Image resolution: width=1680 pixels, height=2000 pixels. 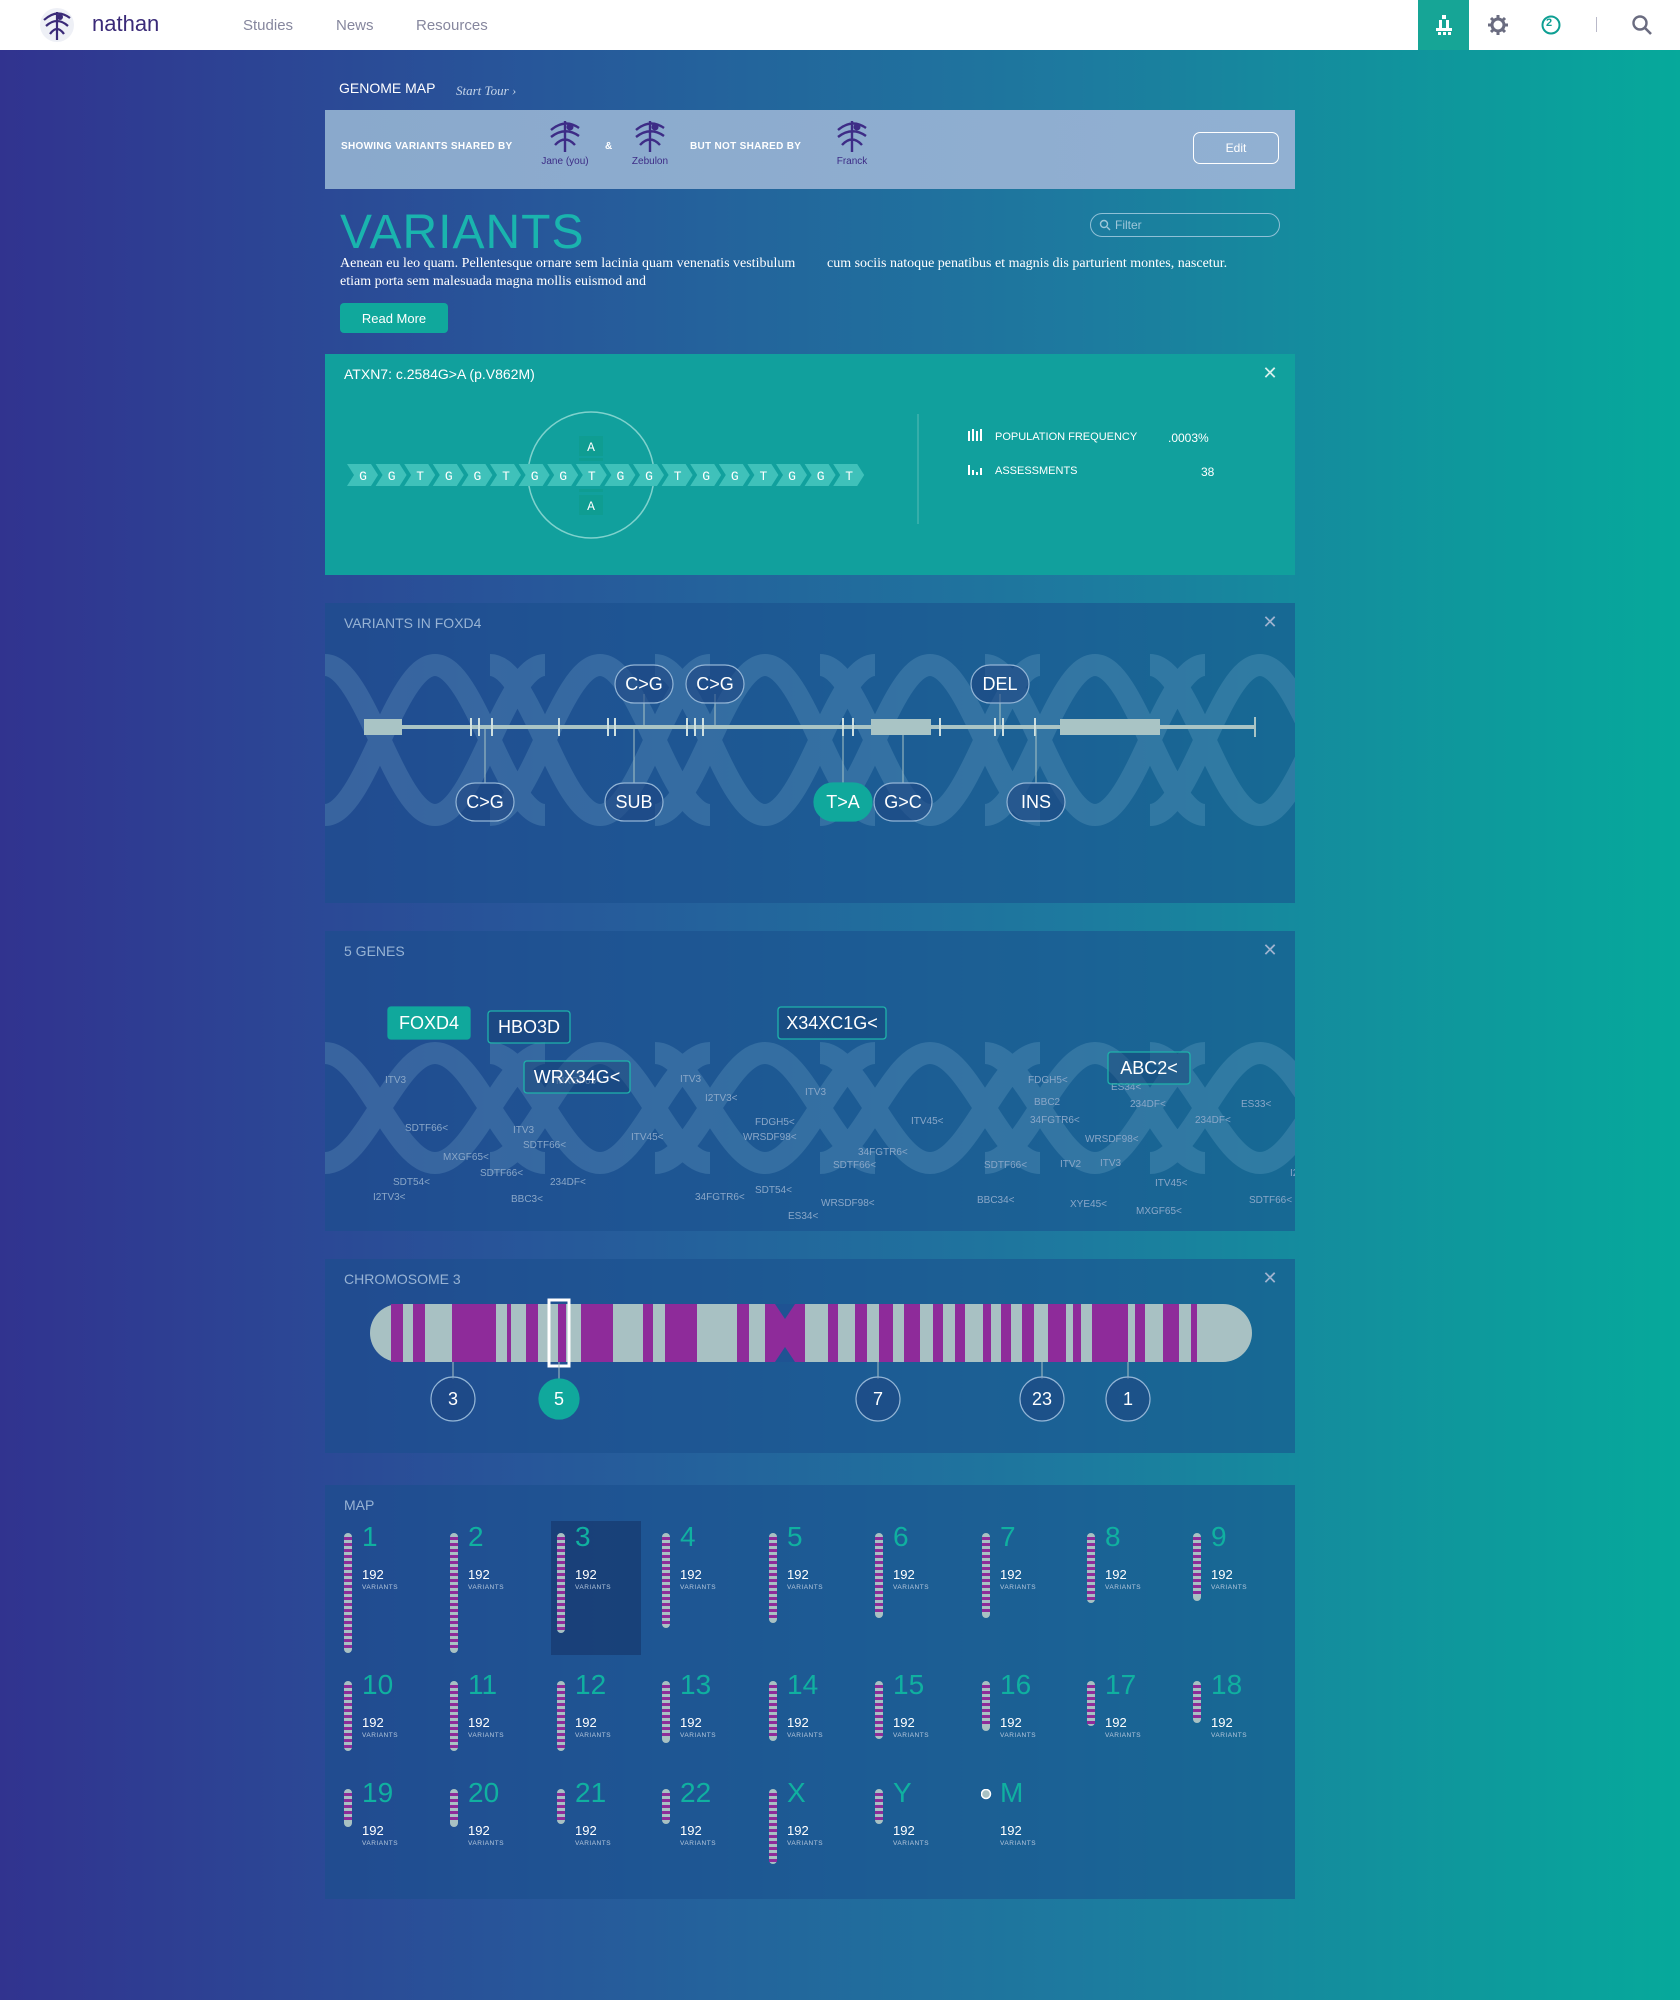 I want to click on person-zebulon-name: Zebulon, so click(x=650, y=161).